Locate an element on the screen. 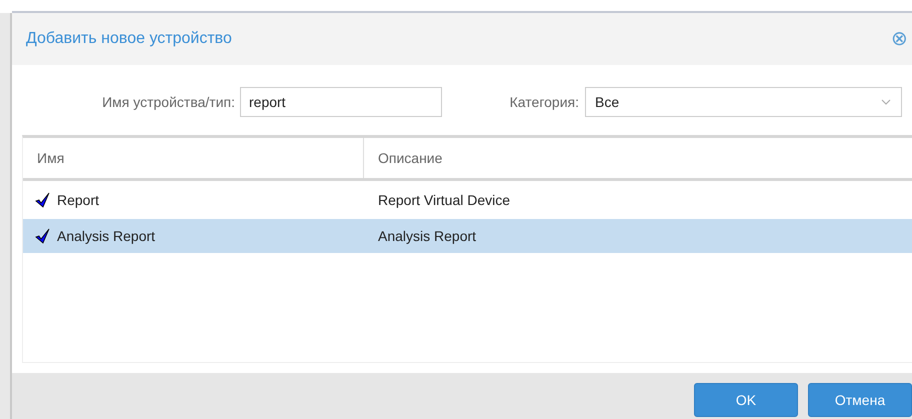  device-name-field: report is located at coordinates (341, 102).